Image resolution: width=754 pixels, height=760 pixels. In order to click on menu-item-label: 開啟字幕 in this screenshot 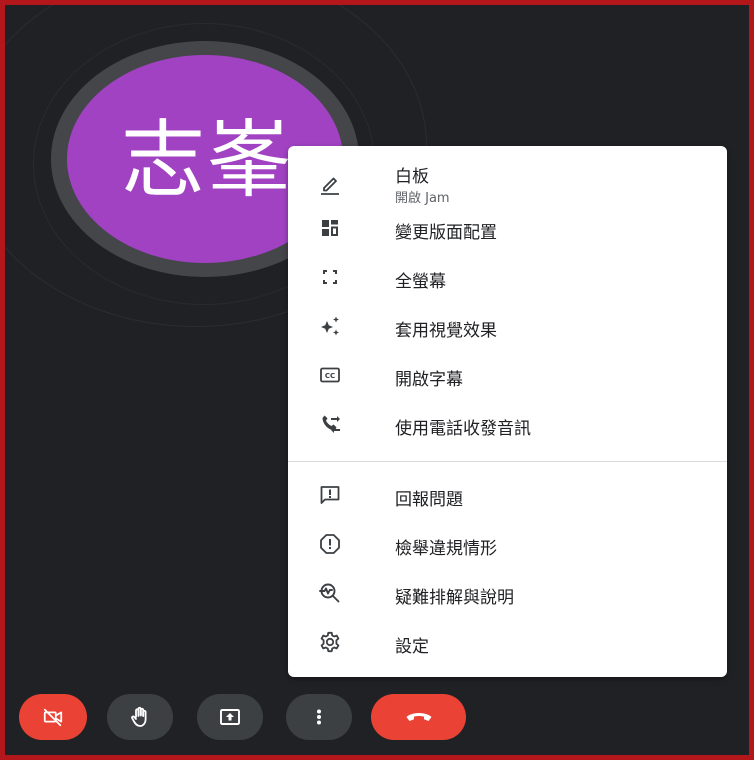, I will do `click(429, 380)`.